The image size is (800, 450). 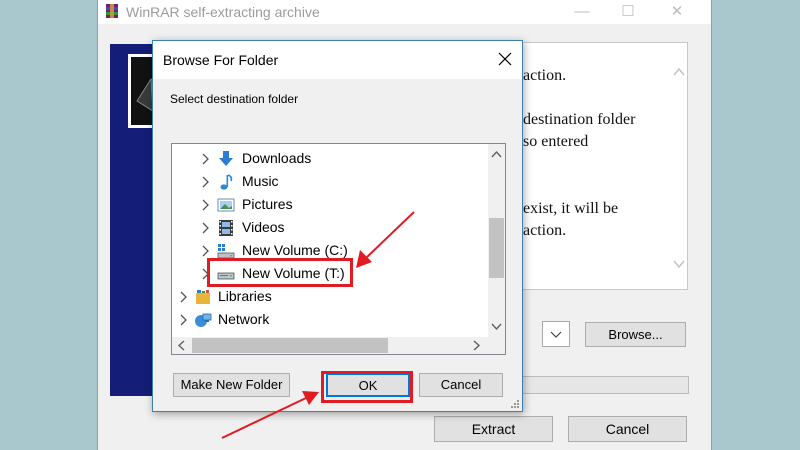 What do you see at coordinates (318, 325) in the screenshot?
I see `annotation-arrows` at bounding box center [318, 325].